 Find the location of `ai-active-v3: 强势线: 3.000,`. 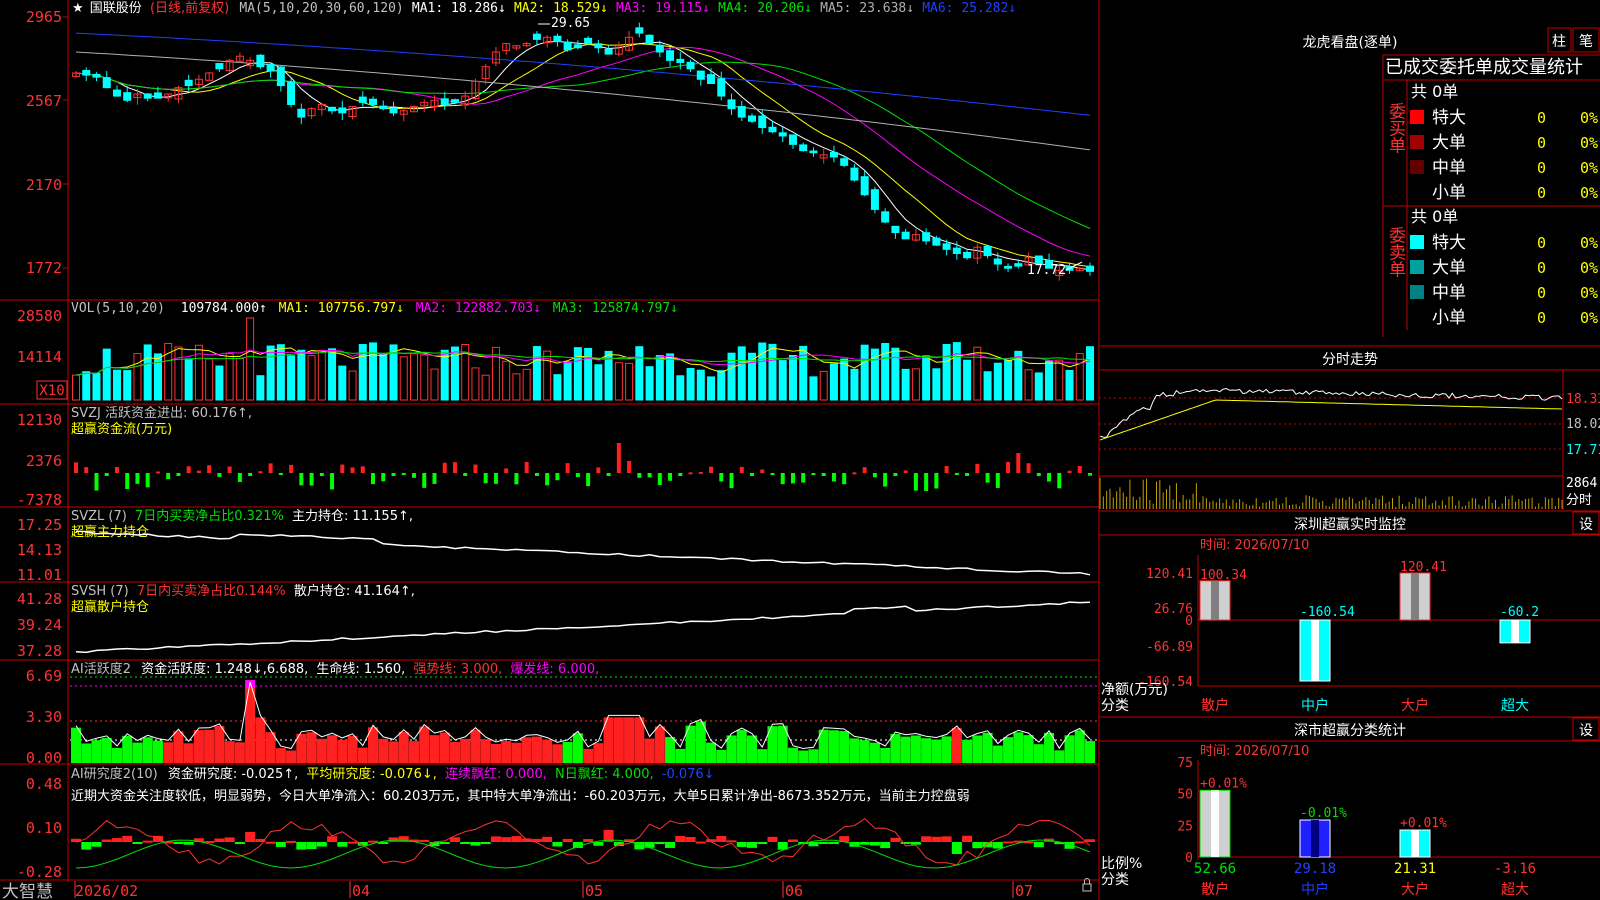

ai-active-v3: 强势线: 3.000, is located at coordinates (457, 669).